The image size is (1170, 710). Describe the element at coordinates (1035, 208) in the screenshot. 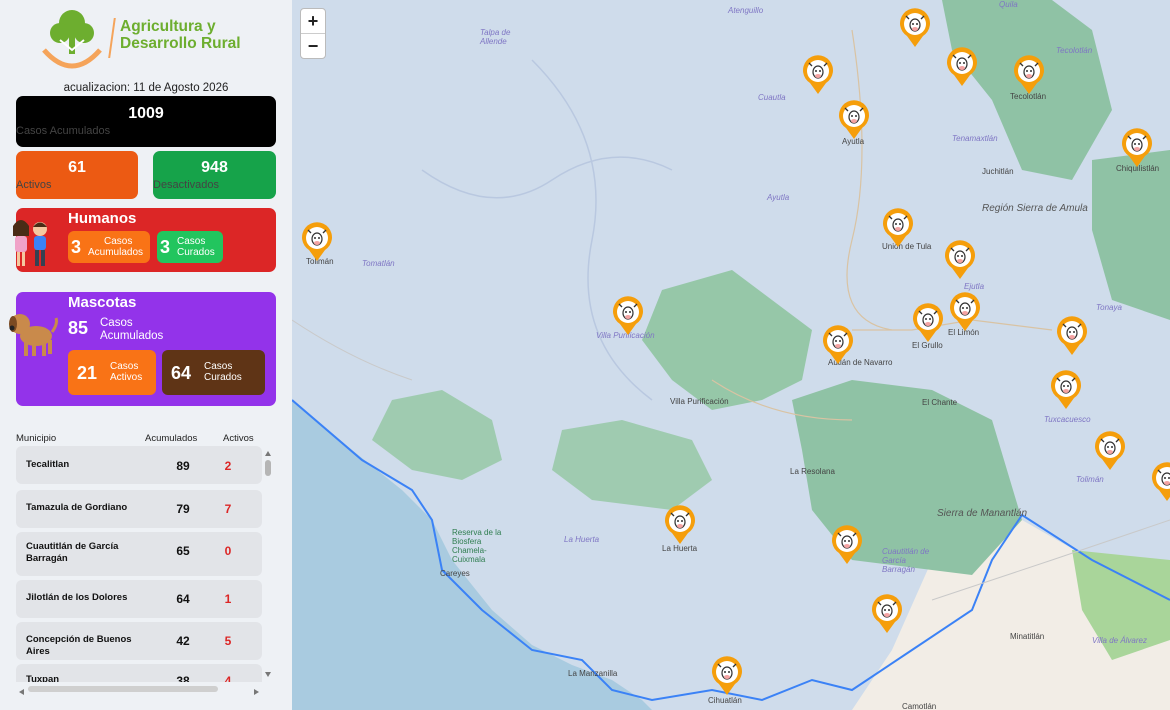

I see `place-label: Región Sierra de Amula` at that location.